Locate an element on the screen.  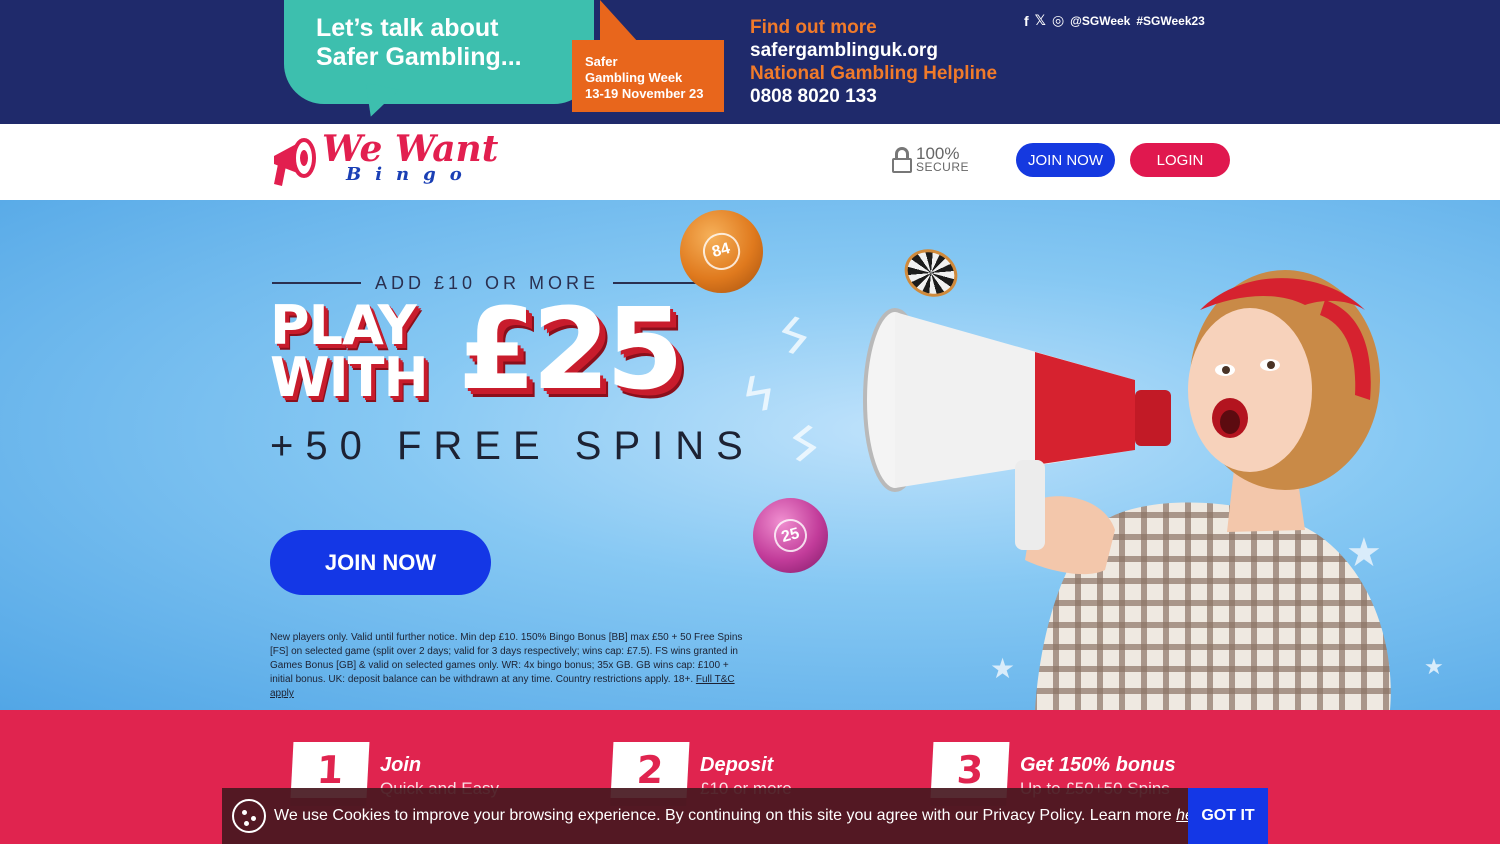
play-with-headline: PLAY WITH is located at coordinates (349, 351).